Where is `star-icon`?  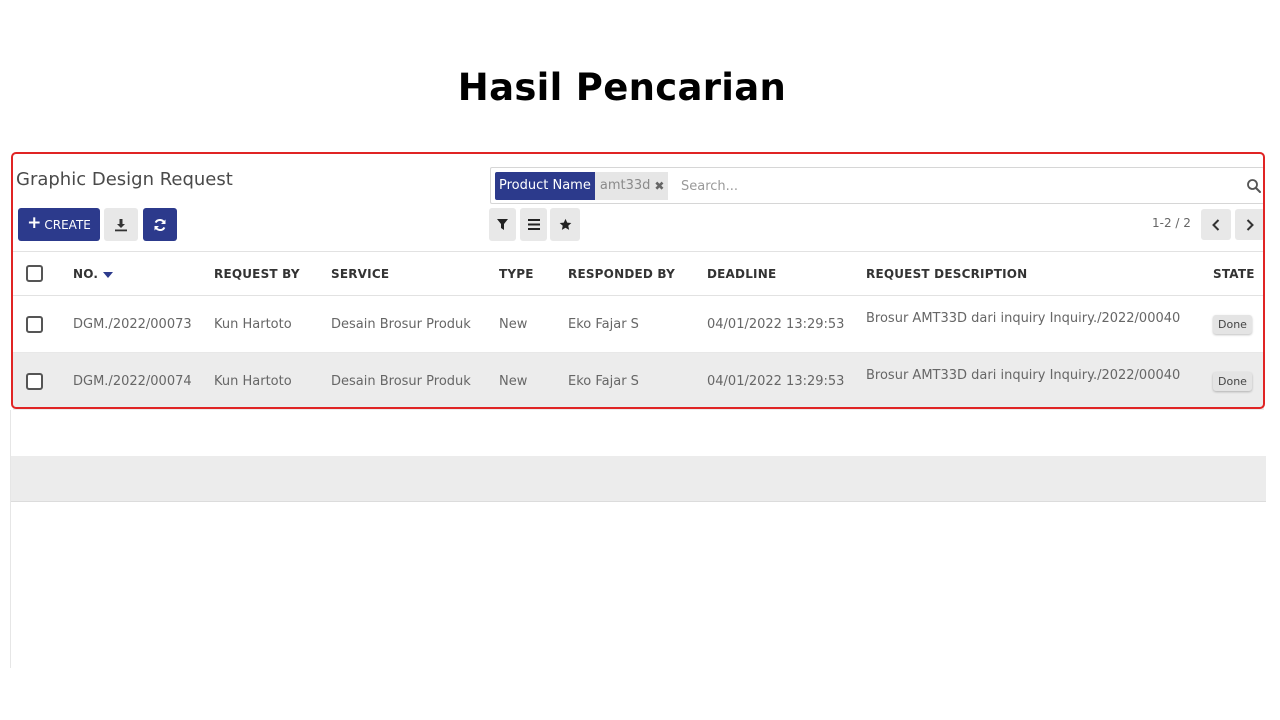
star-icon is located at coordinates (565, 224).